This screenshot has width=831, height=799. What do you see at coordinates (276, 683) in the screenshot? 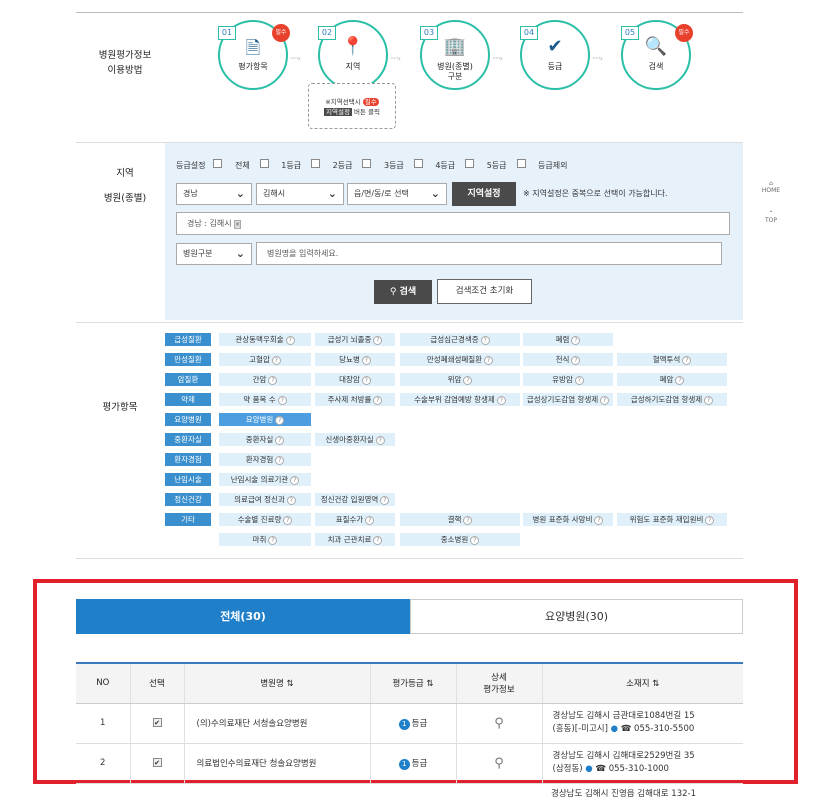
I see `col-name: 병원명 ⇅` at bounding box center [276, 683].